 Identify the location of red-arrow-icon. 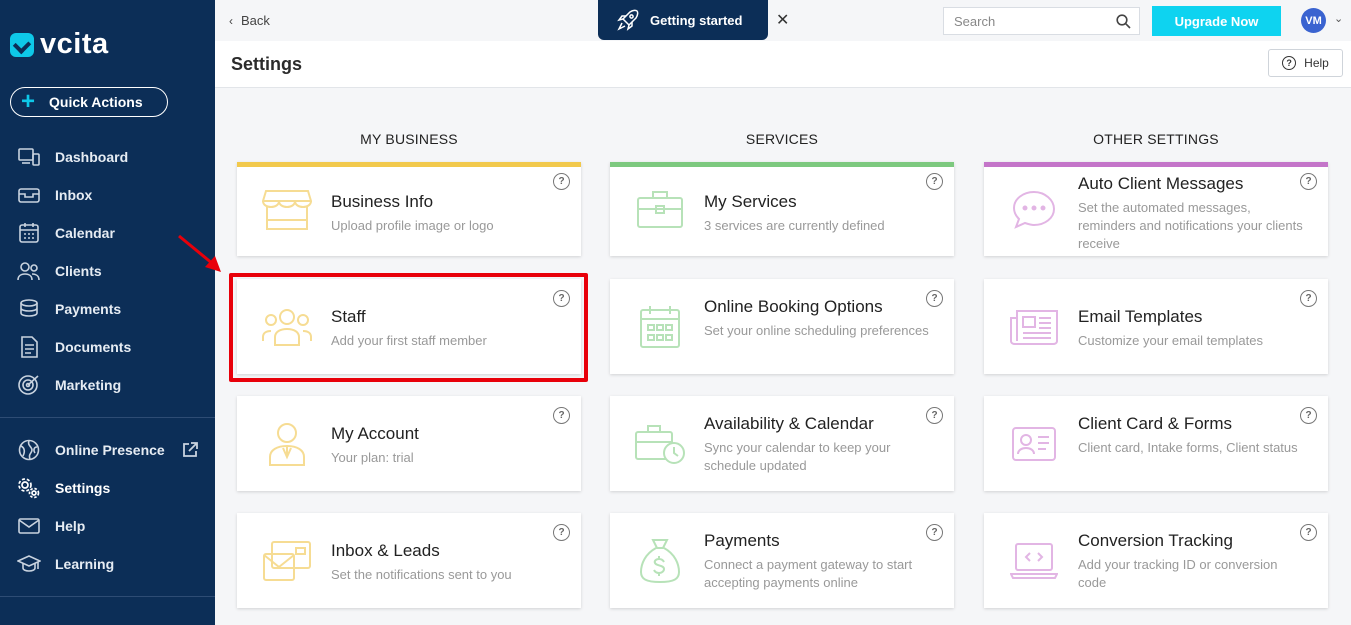
(199, 253).